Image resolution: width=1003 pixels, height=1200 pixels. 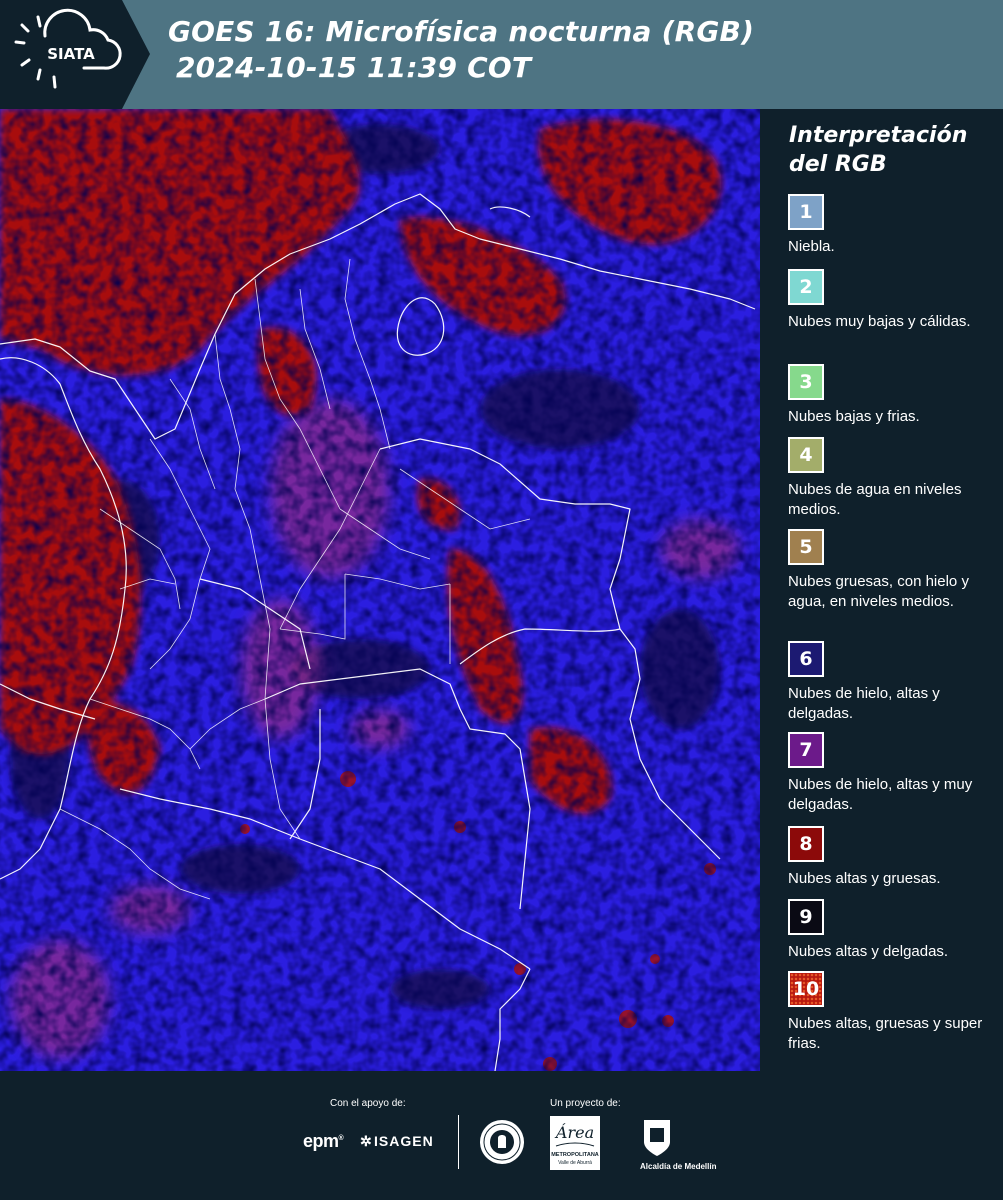 What do you see at coordinates (806, 844) in the screenshot?
I see `legend-swatch-8: 8` at bounding box center [806, 844].